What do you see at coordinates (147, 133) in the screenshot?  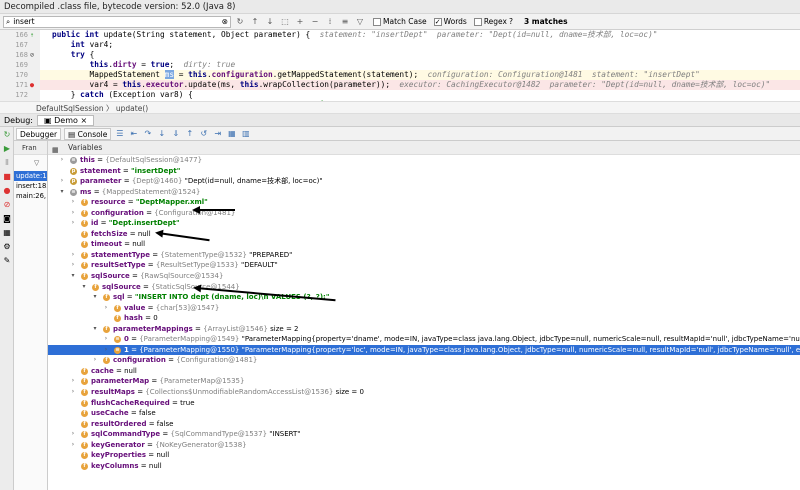 I see `step-over-icon: ↷` at bounding box center [147, 133].